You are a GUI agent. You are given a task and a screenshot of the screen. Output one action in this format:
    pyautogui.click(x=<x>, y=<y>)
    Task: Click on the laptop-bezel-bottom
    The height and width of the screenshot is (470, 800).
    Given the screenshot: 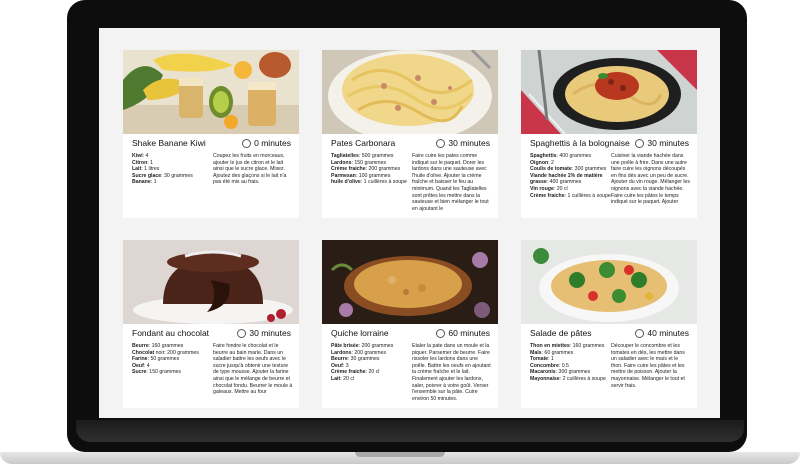 What is the action you would take?
    pyautogui.click(x=410, y=431)
    